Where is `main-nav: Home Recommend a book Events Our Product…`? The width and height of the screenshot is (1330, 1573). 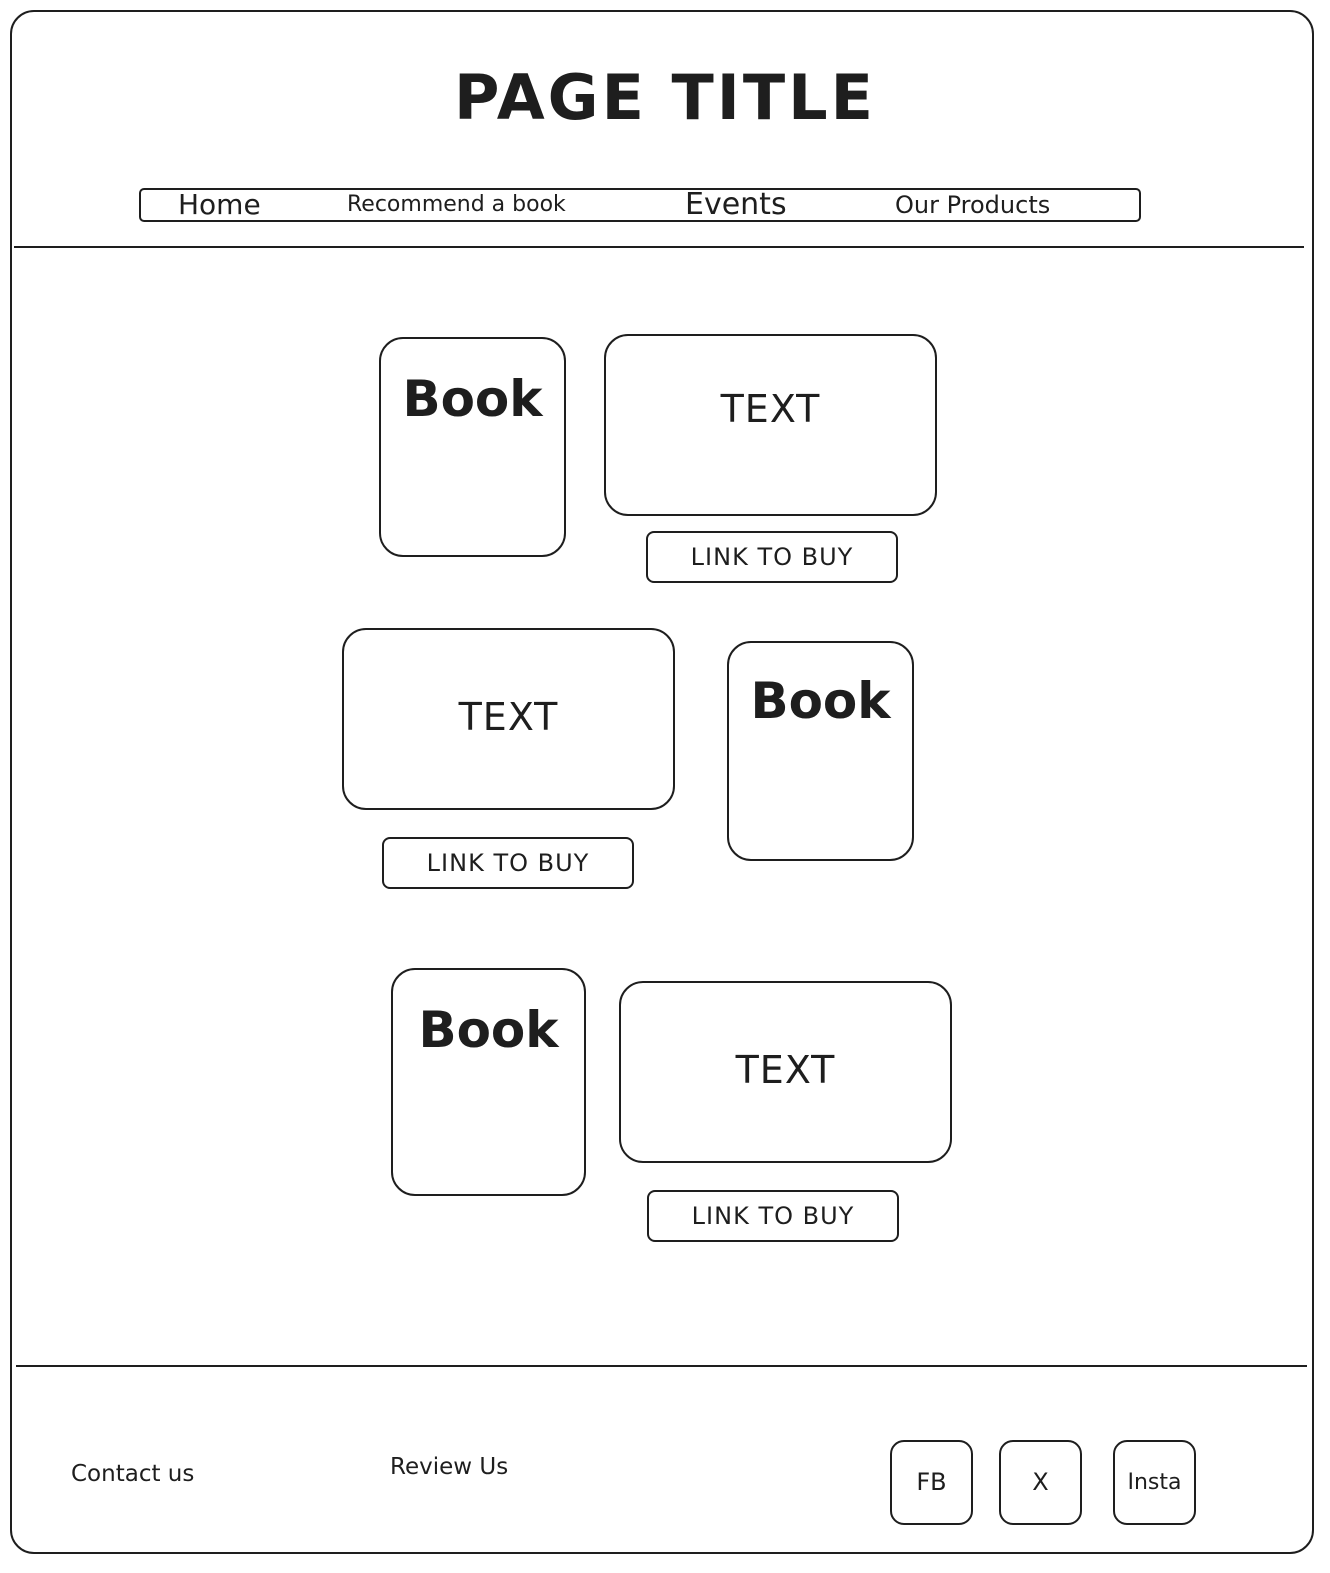 main-nav: Home Recommend a book Events Our Product… is located at coordinates (640, 205).